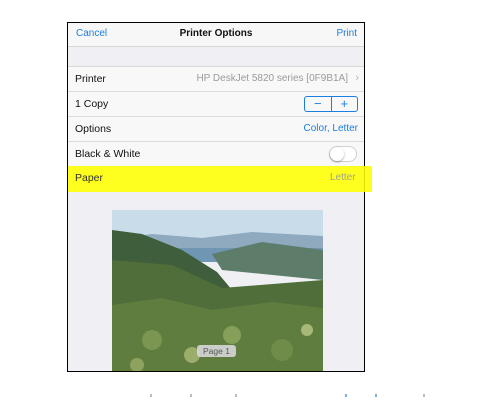  Describe the element at coordinates (272, 78) in the screenshot. I see `printer-value: HP DeskJet 5820 series [0F9B1A]` at that location.